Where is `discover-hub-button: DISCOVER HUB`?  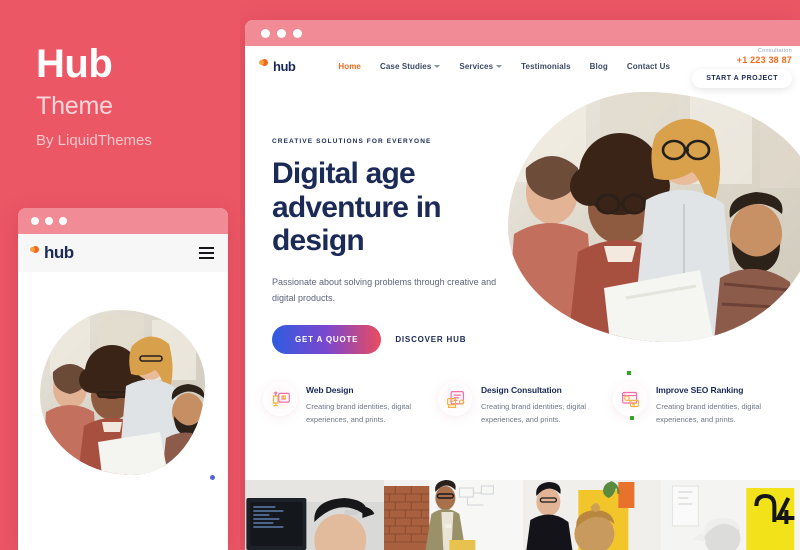 discover-hub-button: DISCOVER HUB is located at coordinates (430, 339).